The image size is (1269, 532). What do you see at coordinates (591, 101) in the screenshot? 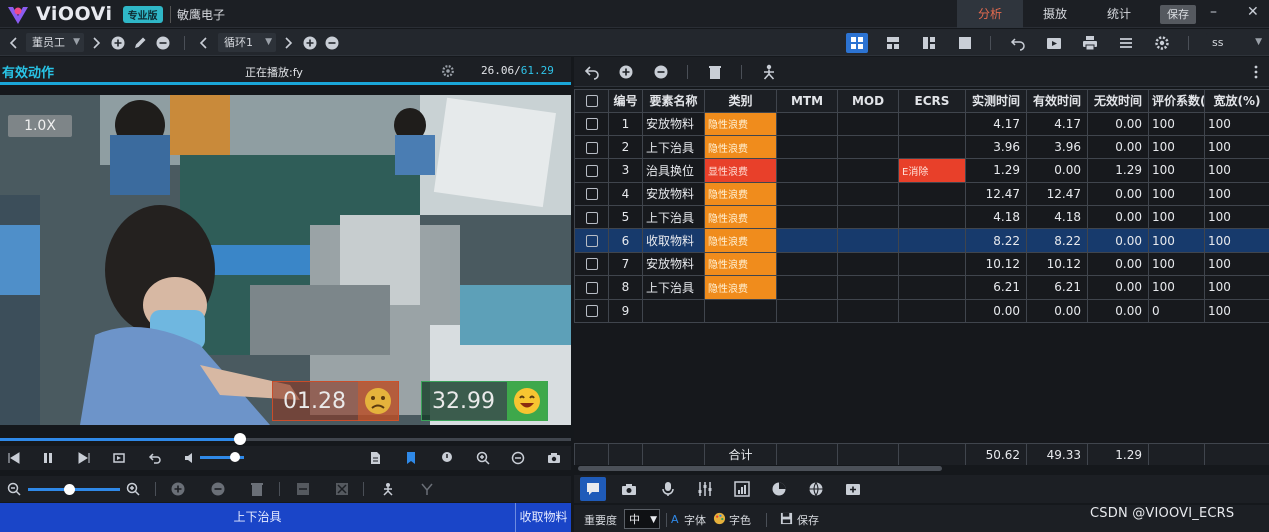
I see `header-select-all` at bounding box center [591, 101].